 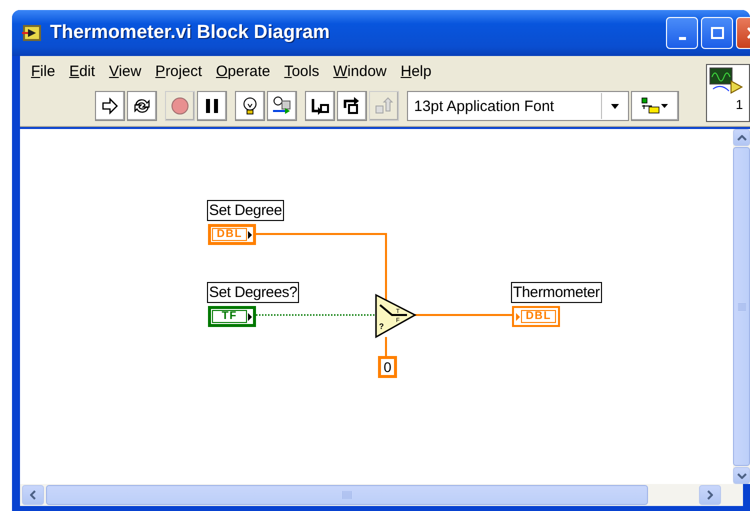 What do you see at coordinates (518, 106) in the screenshot?
I see `font-dropdown: 13pt Application Font` at bounding box center [518, 106].